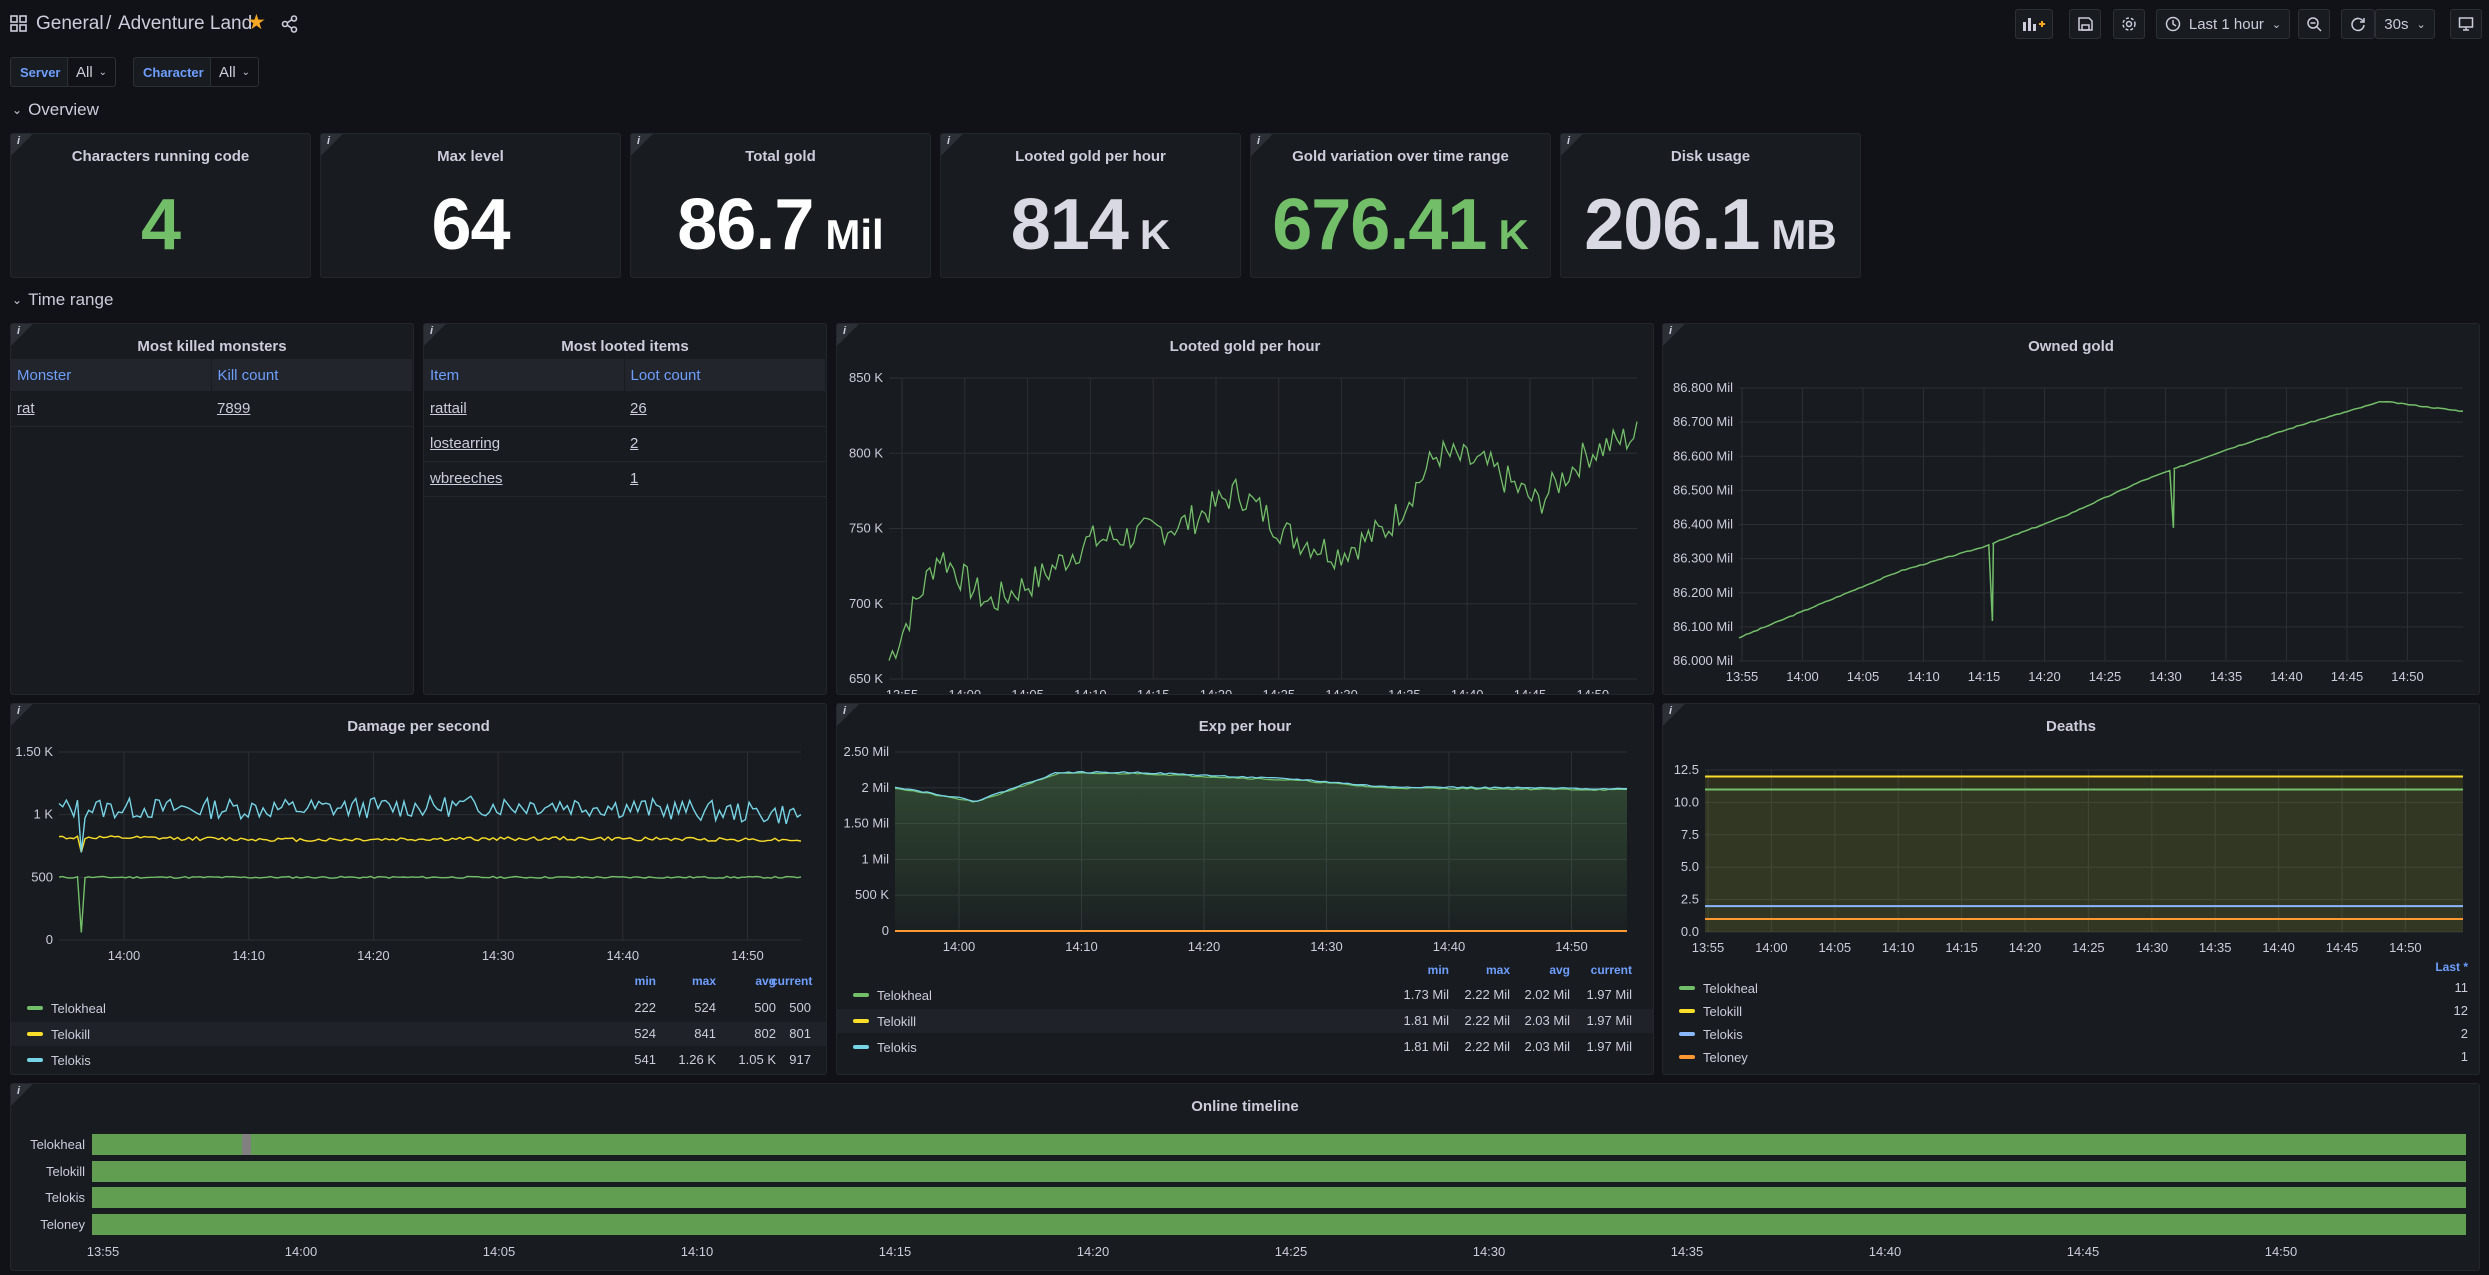 The width and height of the screenshot is (2489, 1275). Describe the element at coordinates (1090, 156) in the screenshot. I see `panel-title: Looted gold per hour` at that location.